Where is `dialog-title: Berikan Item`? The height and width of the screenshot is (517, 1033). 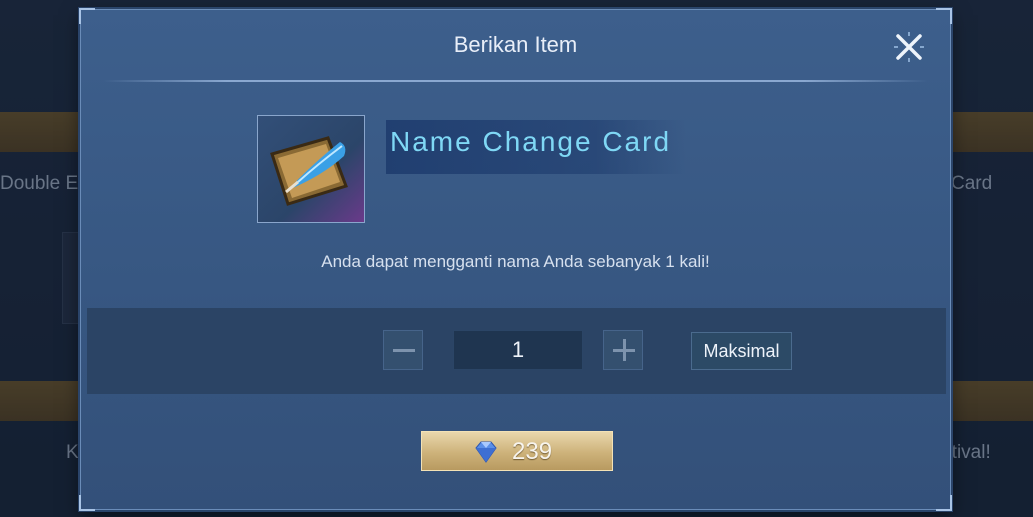 dialog-title: Berikan Item is located at coordinates (515, 44).